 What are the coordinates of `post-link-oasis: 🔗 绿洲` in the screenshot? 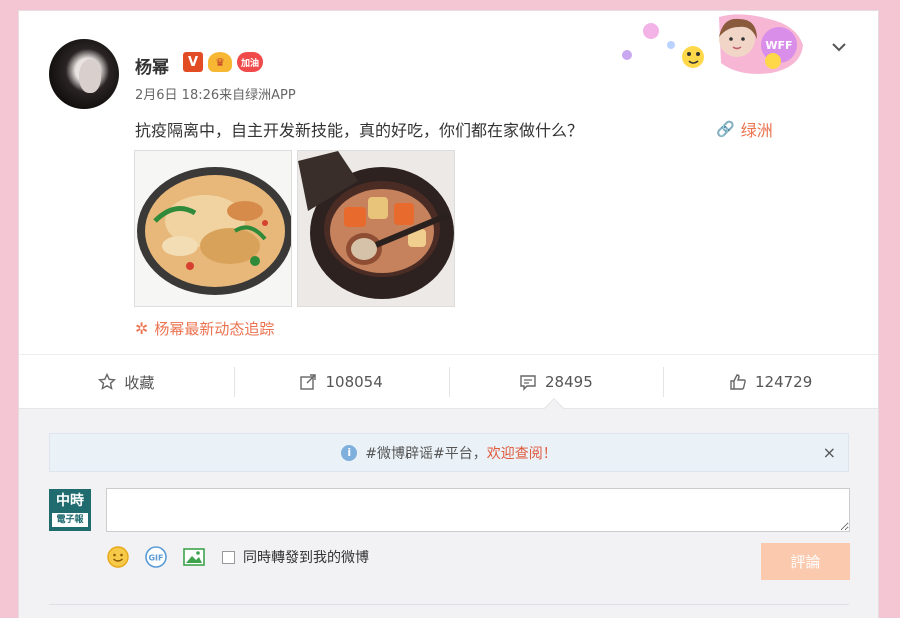 It's located at (744, 129).